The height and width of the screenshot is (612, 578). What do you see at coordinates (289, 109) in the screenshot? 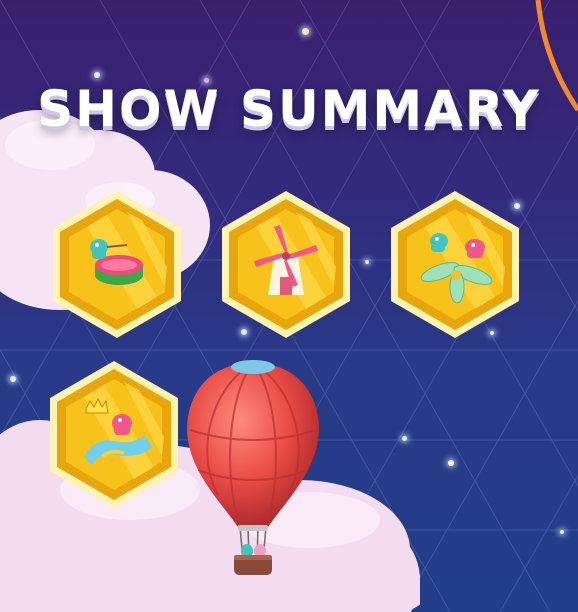
I see `page-title: SHOW SUMMARY` at bounding box center [289, 109].